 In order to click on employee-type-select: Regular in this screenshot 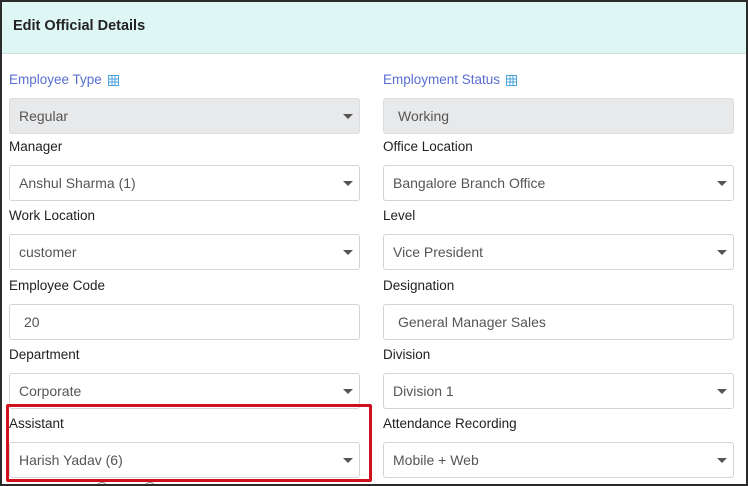, I will do `click(184, 116)`.